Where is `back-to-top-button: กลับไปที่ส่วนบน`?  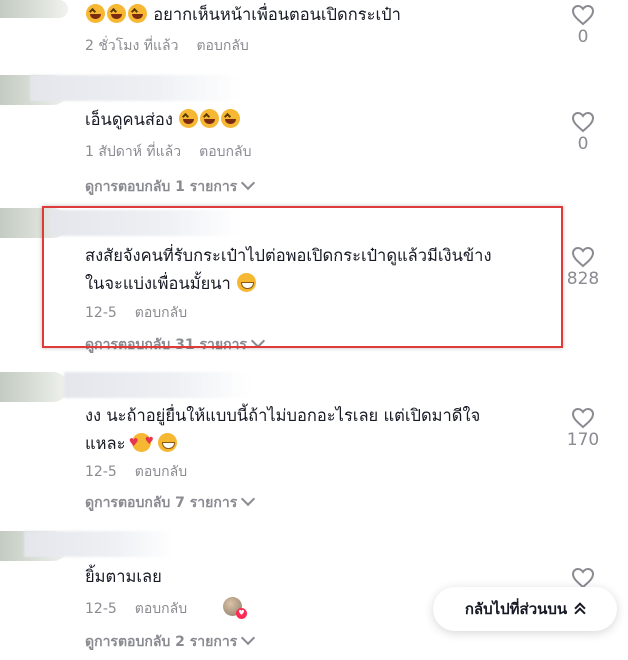 back-to-top-button: กลับไปที่ส่วนบน is located at coordinates (525, 609).